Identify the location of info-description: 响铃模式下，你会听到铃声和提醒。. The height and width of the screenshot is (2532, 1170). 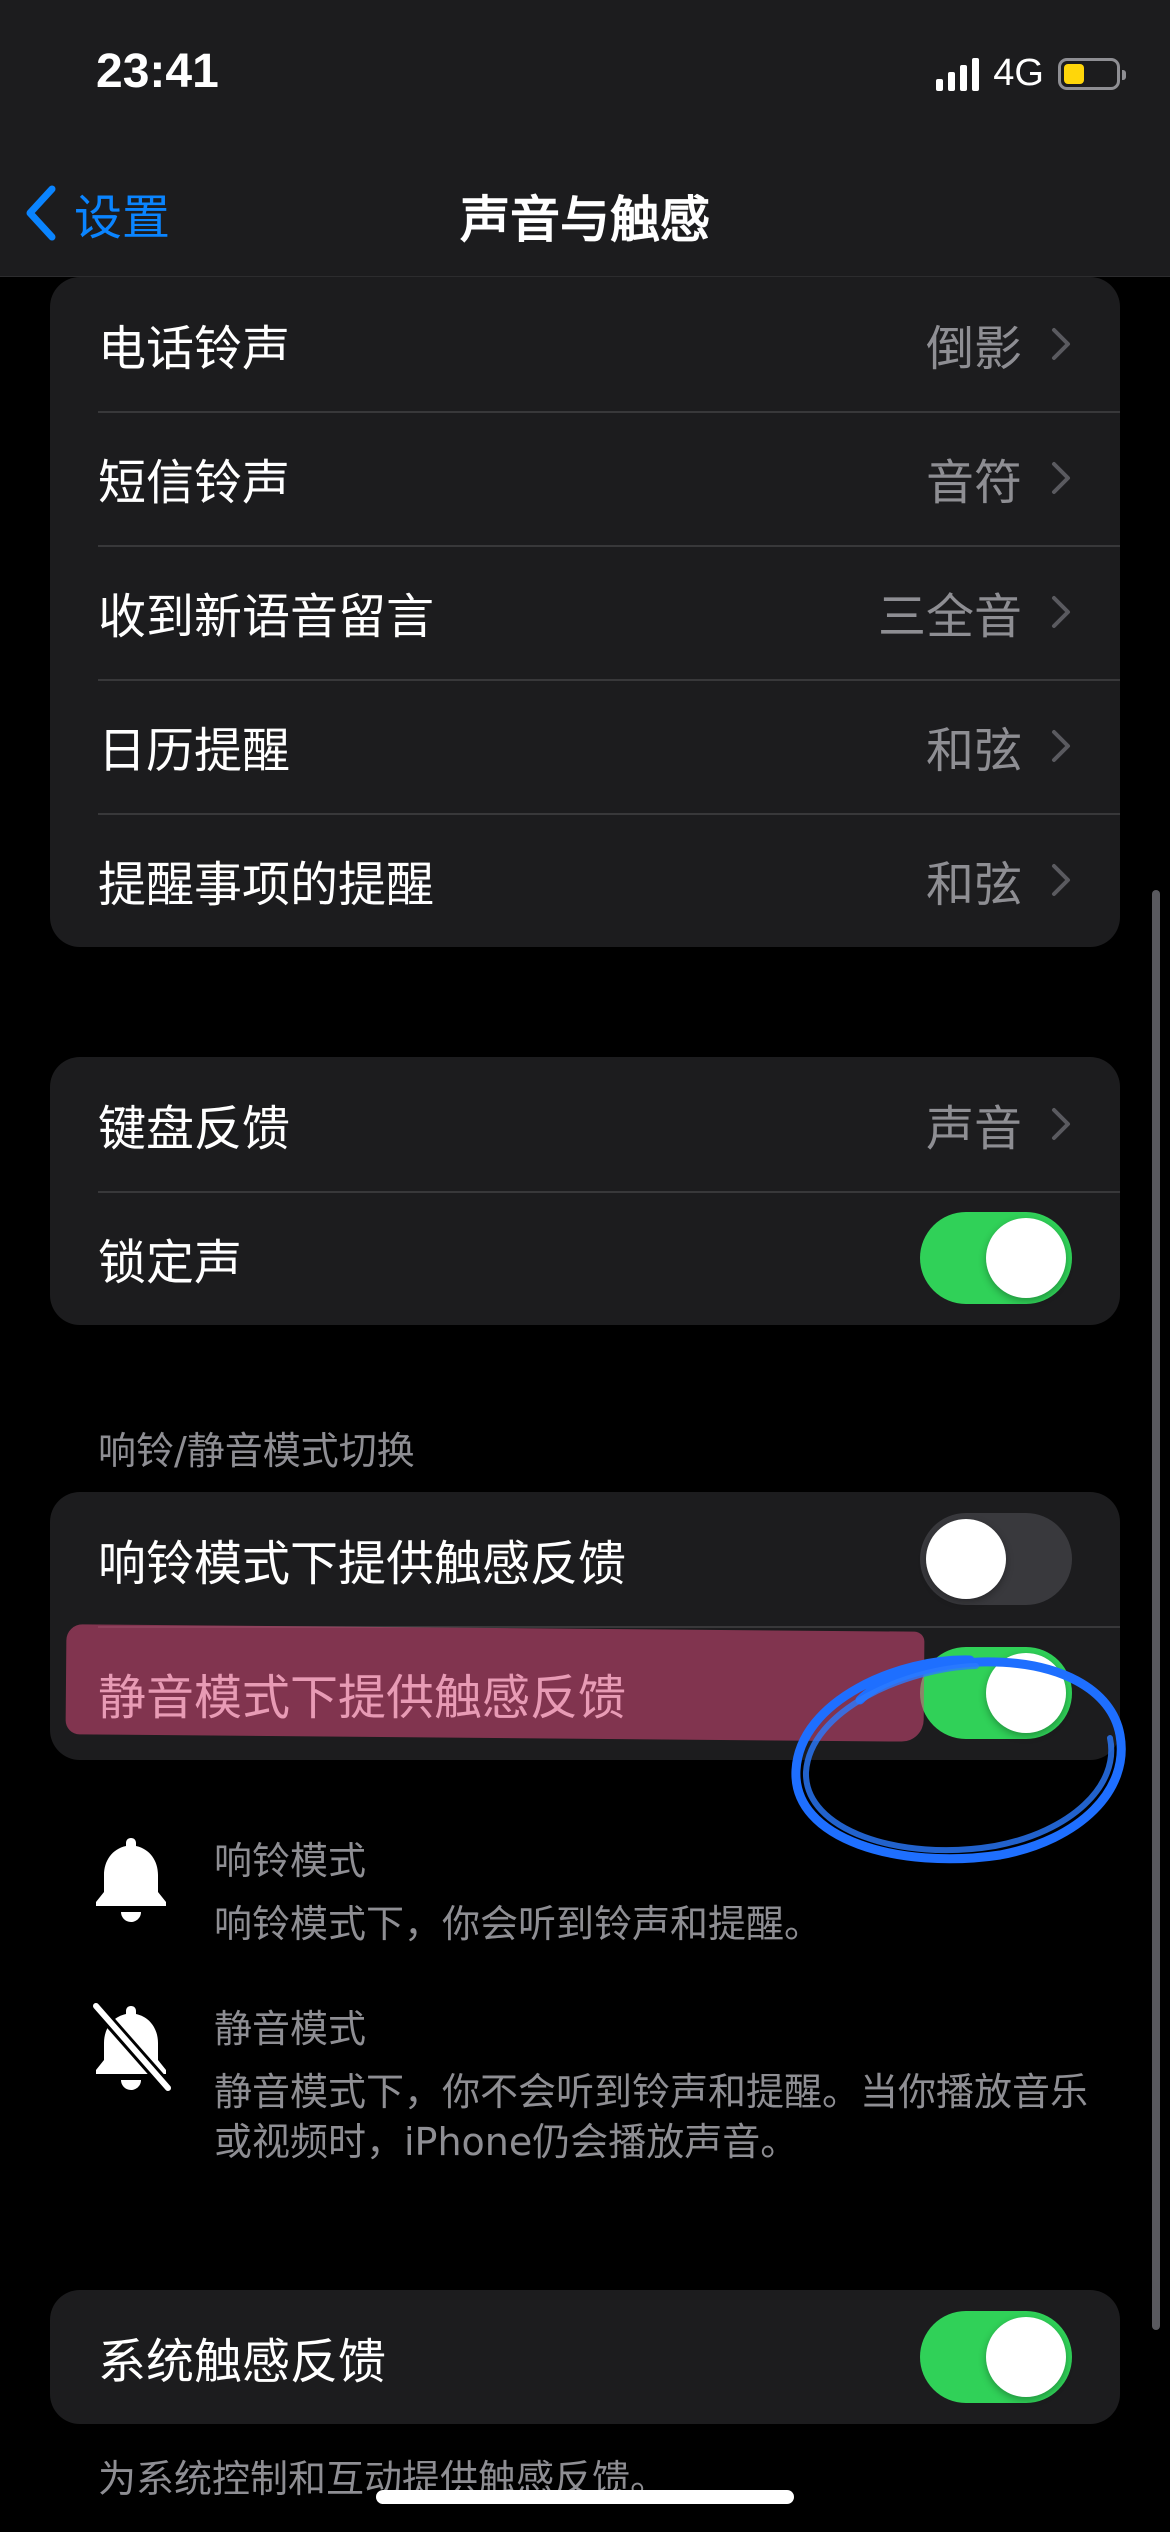
(518, 1924).